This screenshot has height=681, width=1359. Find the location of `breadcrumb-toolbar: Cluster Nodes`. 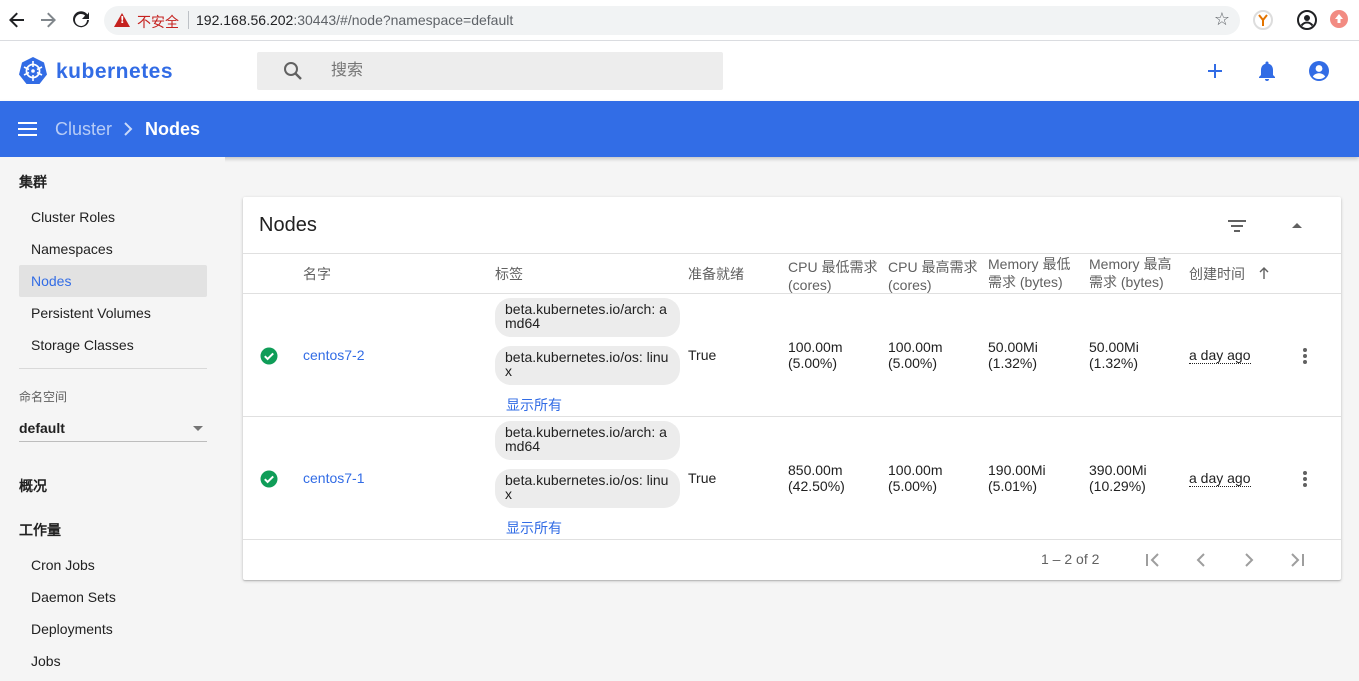

breadcrumb-toolbar: Cluster Nodes is located at coordinates (679, 129).